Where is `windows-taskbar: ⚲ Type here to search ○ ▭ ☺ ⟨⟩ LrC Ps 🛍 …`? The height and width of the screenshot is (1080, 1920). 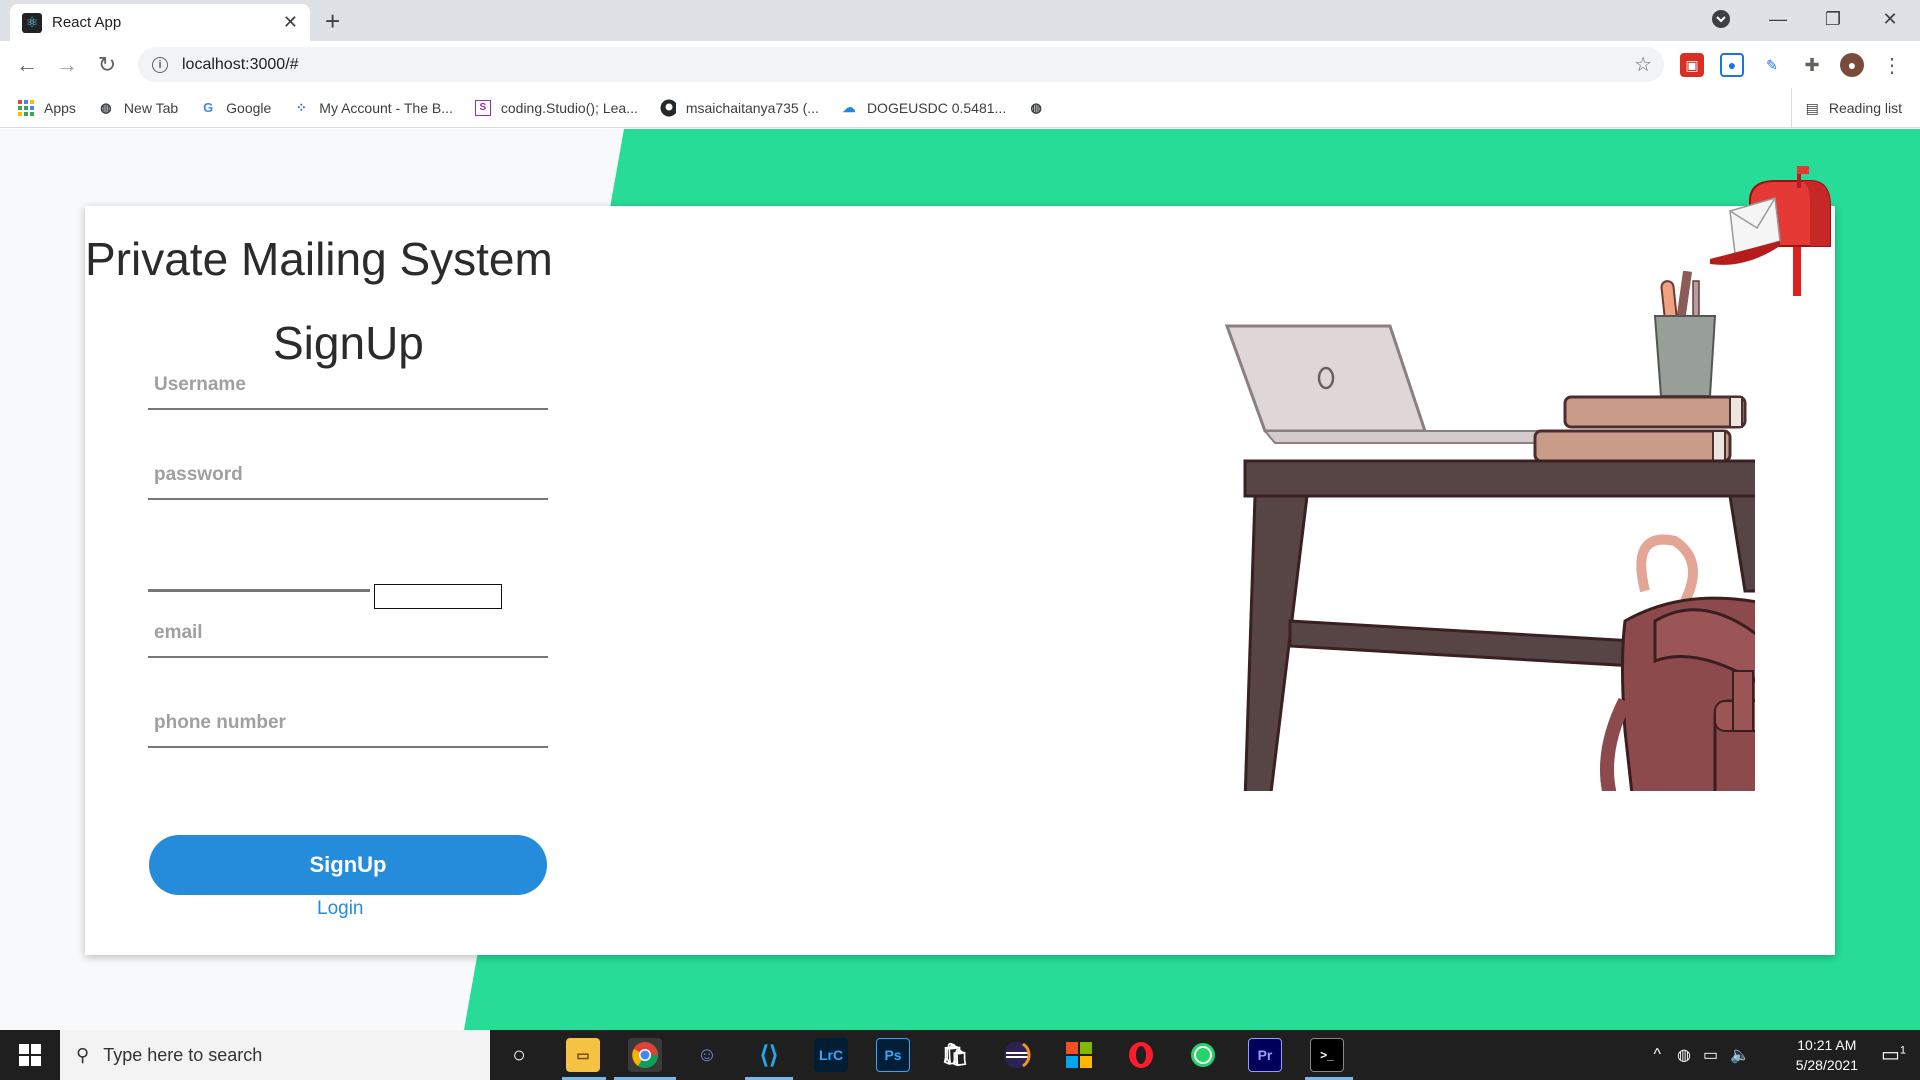
windows-taskbar: ⚲ Type here to search ○ ▭ ☺ ⟨⟩ LrC Ps 🛍 … is located at coordinates (960, 1055).